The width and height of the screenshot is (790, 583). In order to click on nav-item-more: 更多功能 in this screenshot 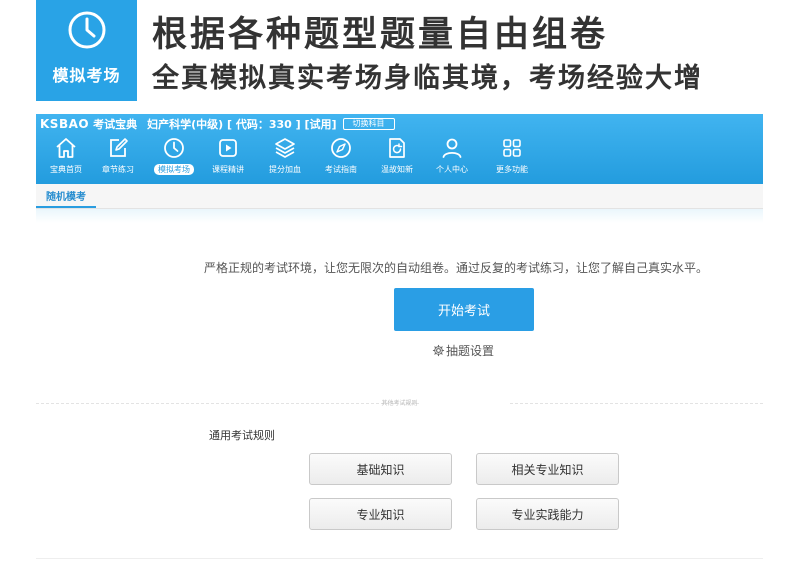, I will do `click(512, 157)`.